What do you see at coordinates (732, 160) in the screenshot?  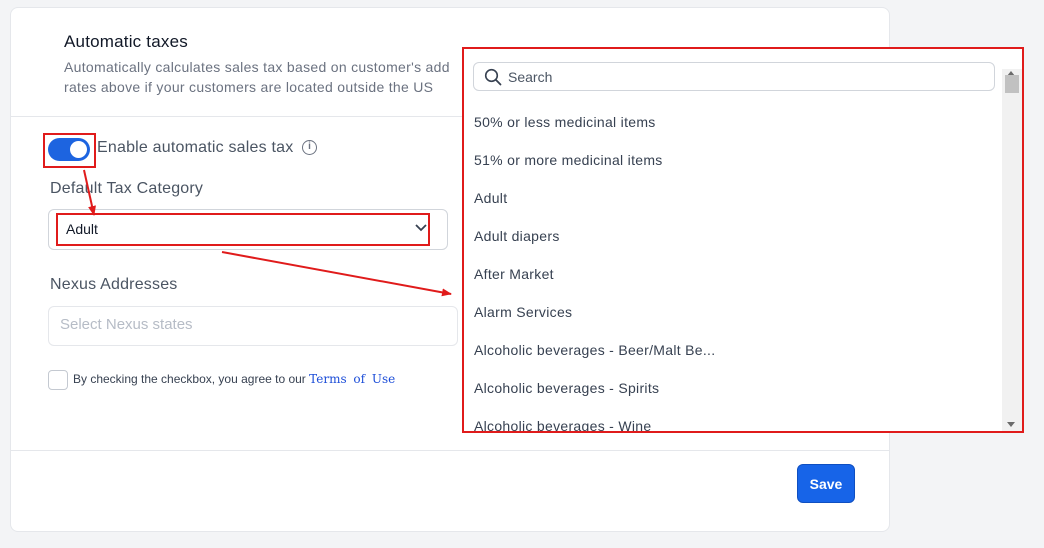 I see `dropdown-option: 51% or more medicinal items` at bounding box center [732, 160].